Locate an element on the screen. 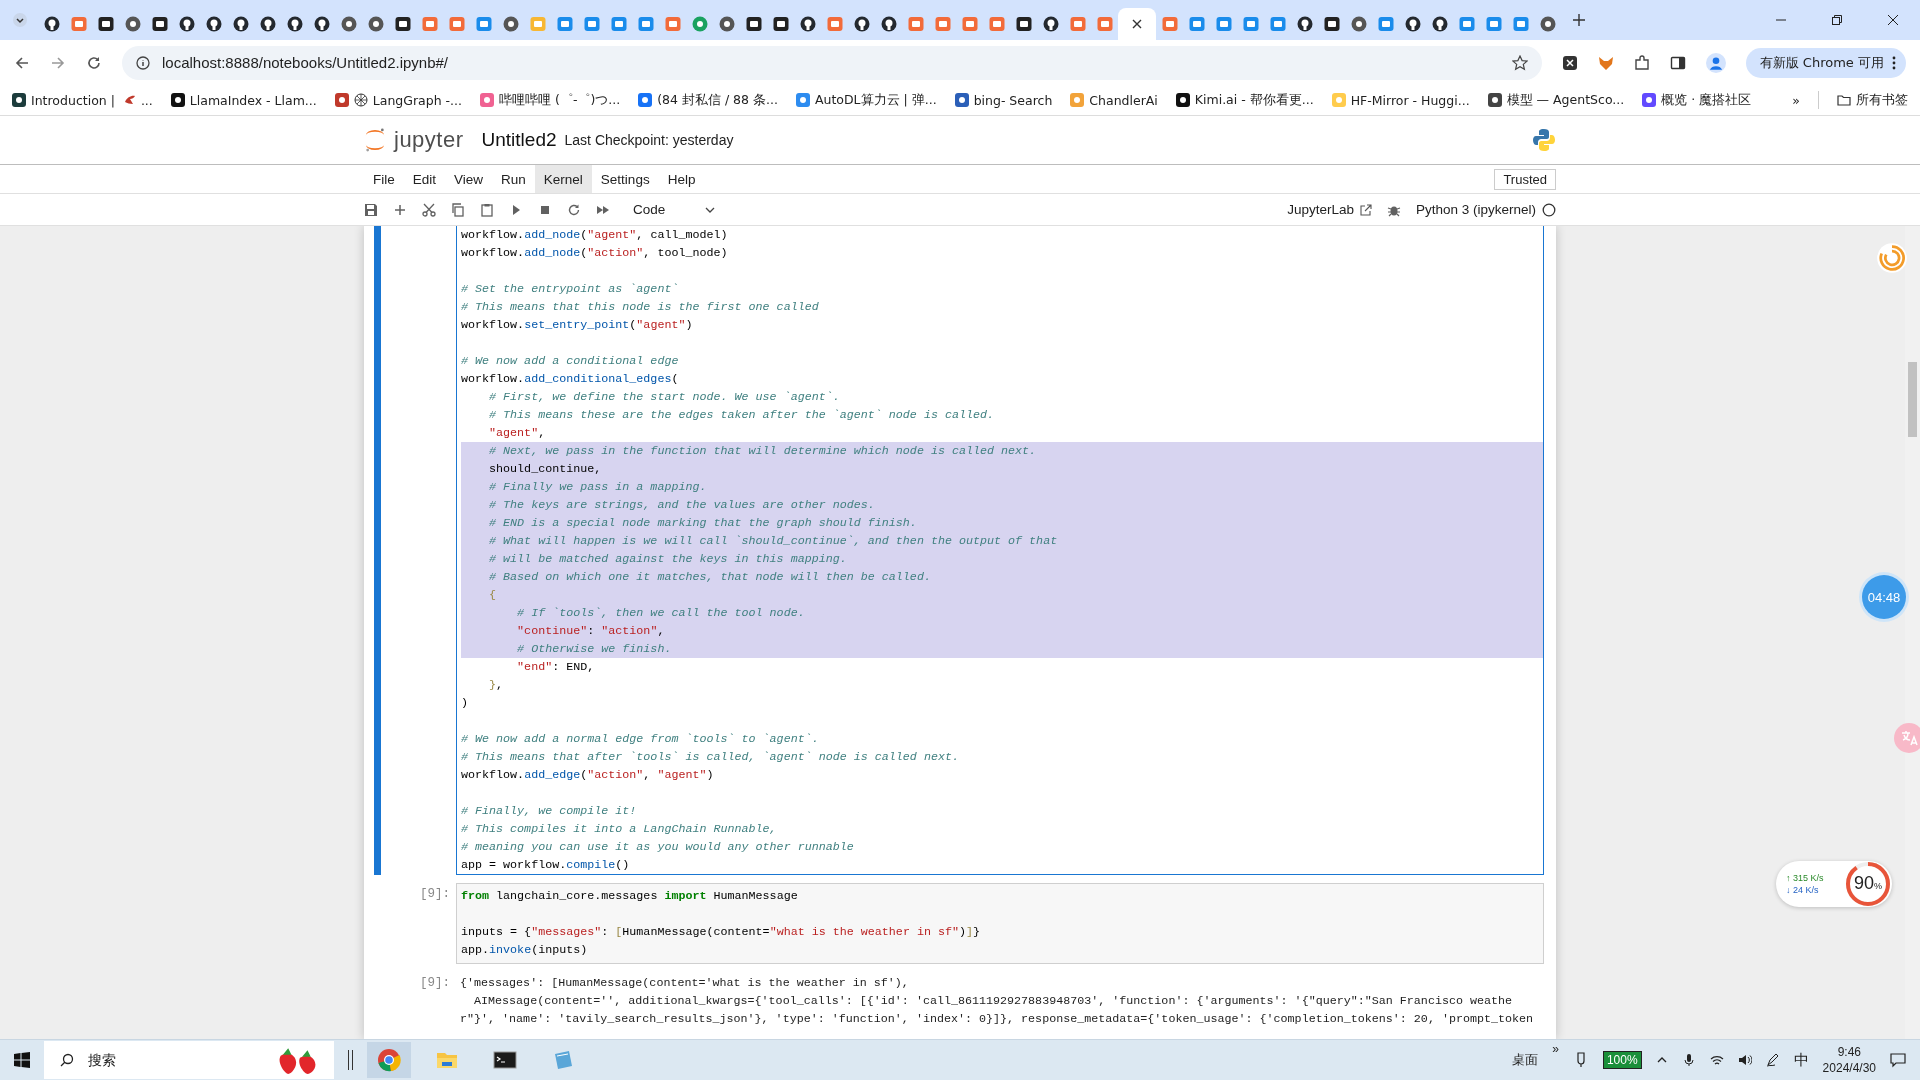 This screenshot has width=1920, height=1080. pen-icon is located at coordinates (1772, 1060).